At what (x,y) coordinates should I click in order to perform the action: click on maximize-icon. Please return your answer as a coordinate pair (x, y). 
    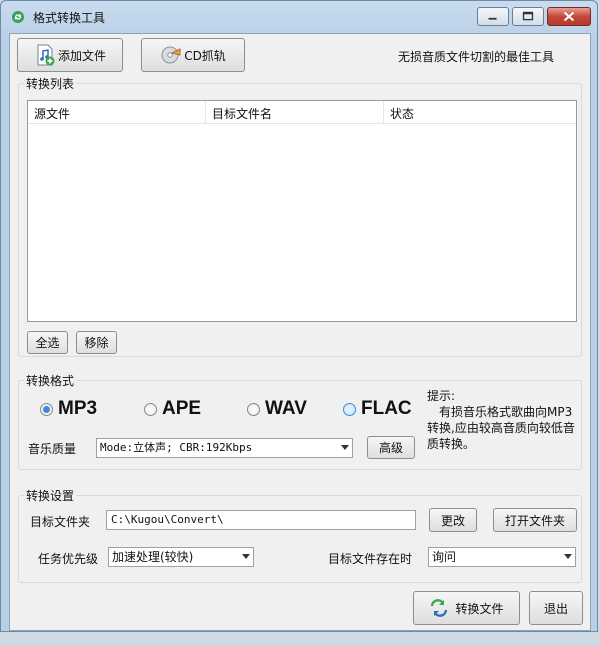
    Looking at the image, I should click on (528, 16).